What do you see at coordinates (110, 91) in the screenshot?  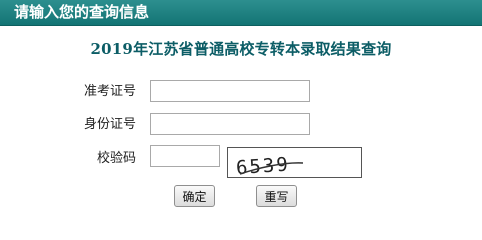 I see `exam-no-label: 准考证号` at bounding box center [110, 91].